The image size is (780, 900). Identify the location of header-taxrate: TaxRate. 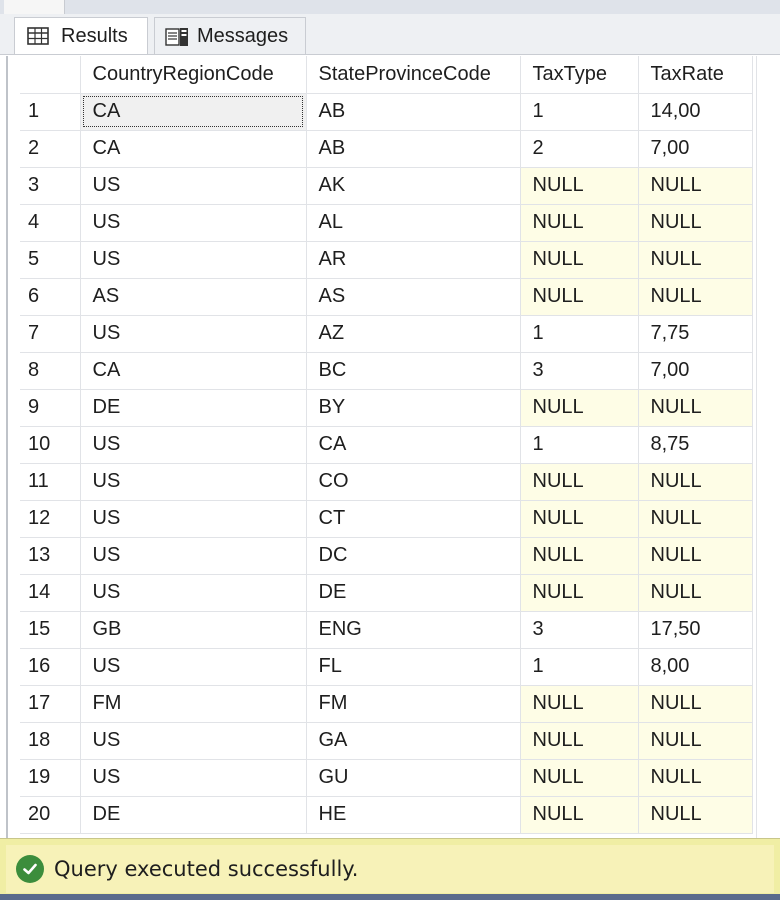
(695, 75).